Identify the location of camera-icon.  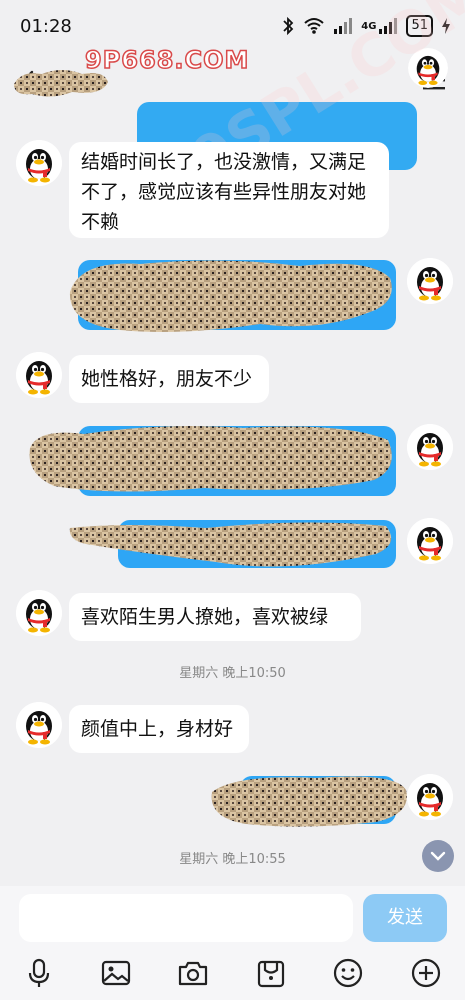
(193, 973).